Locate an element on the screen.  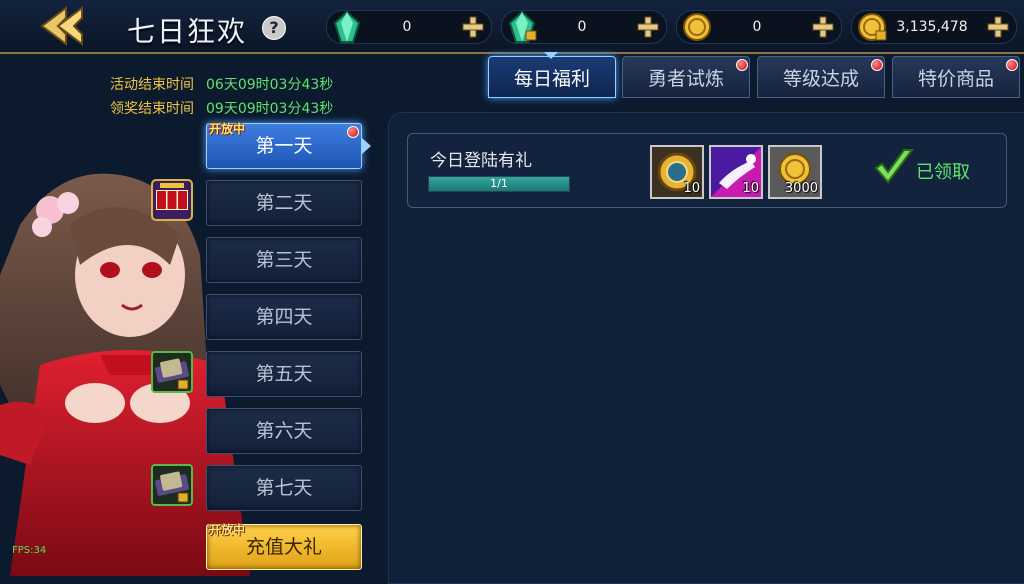
day-3-button: 第三天 is located at coordinates (284, 260).